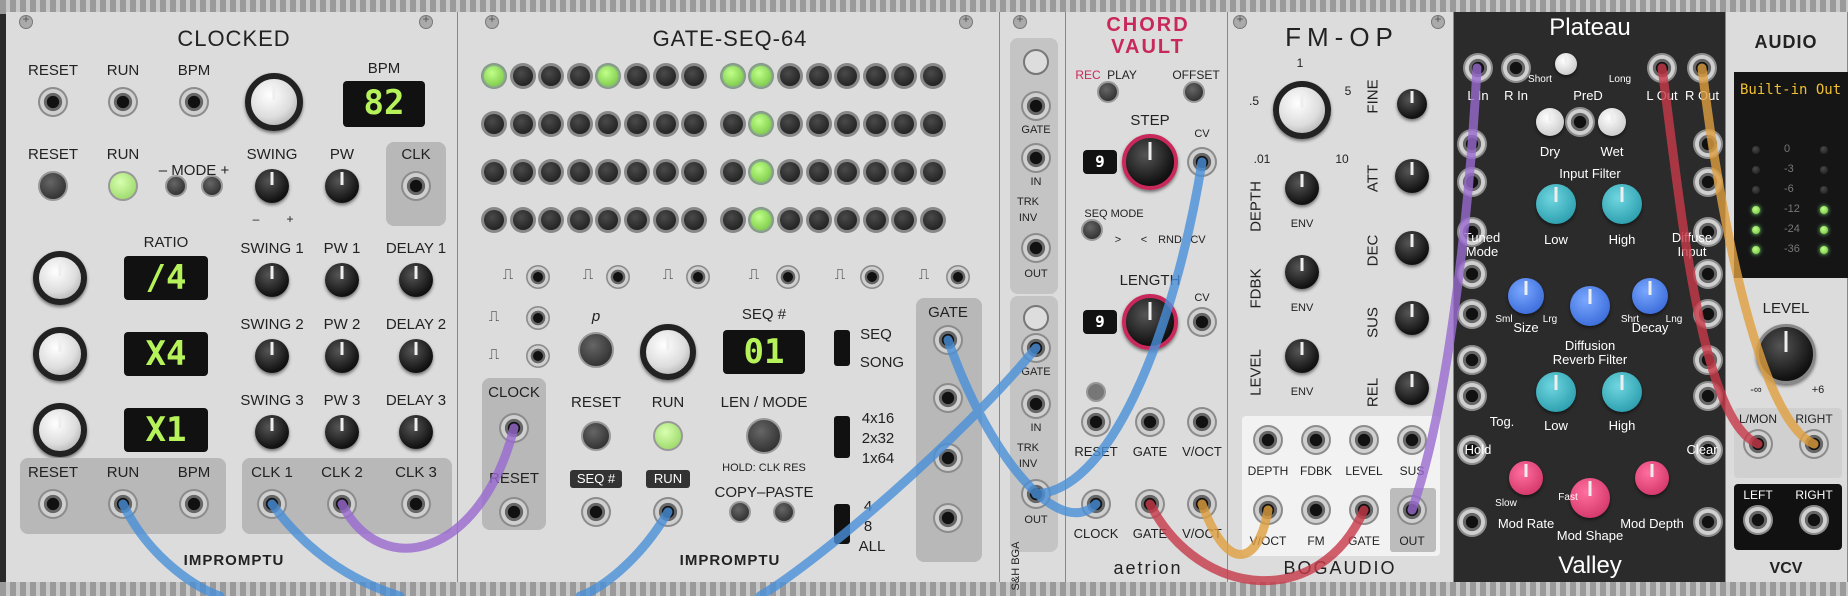 The height and width of the screenshot is (596, 1848). I want to click on delay2-knob, so click(416, 356).